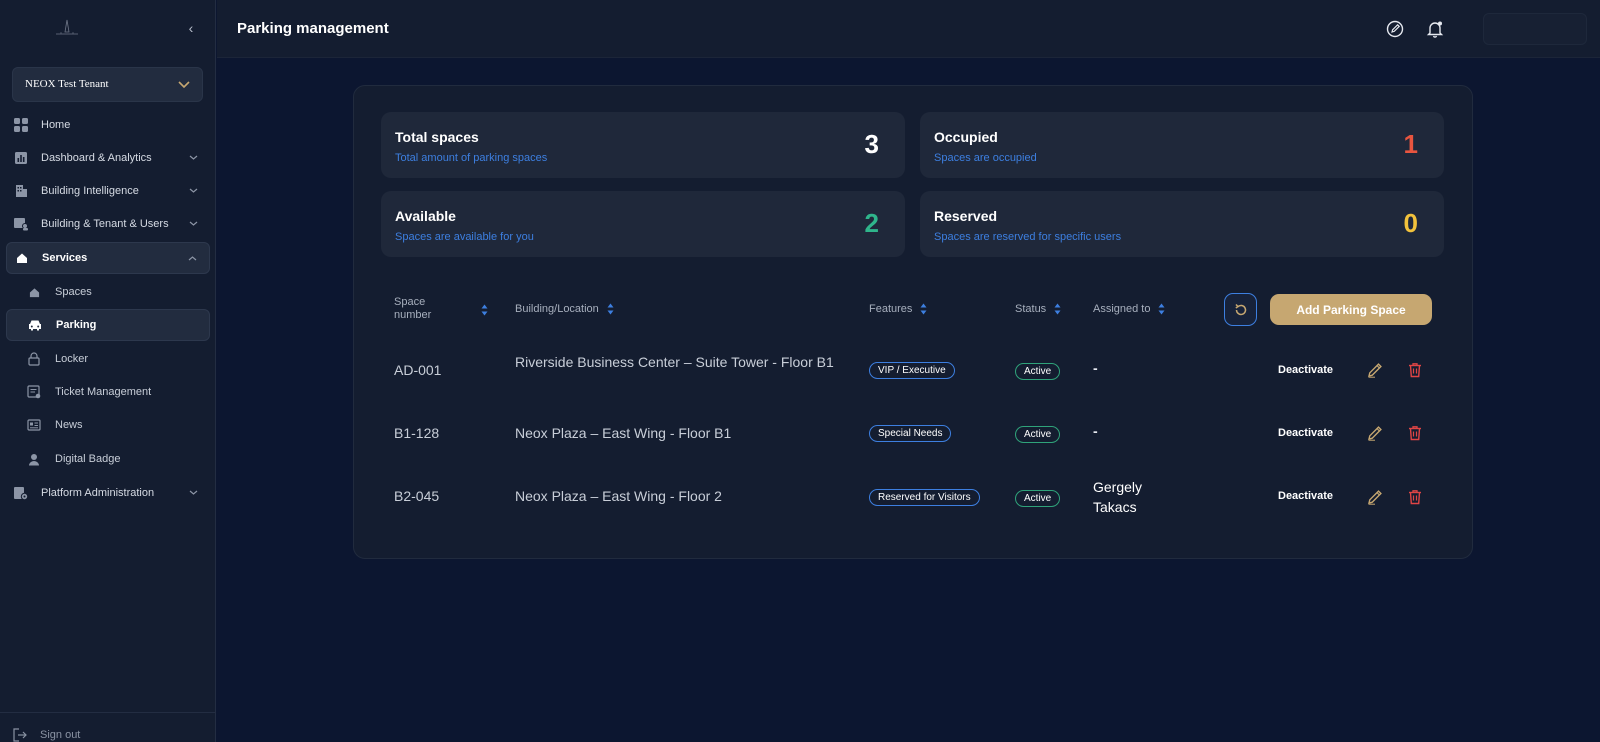 This screenshot has width=1600, height=742. I want to click on assigned-to: Gergely Takacs, so click(1118, 497).